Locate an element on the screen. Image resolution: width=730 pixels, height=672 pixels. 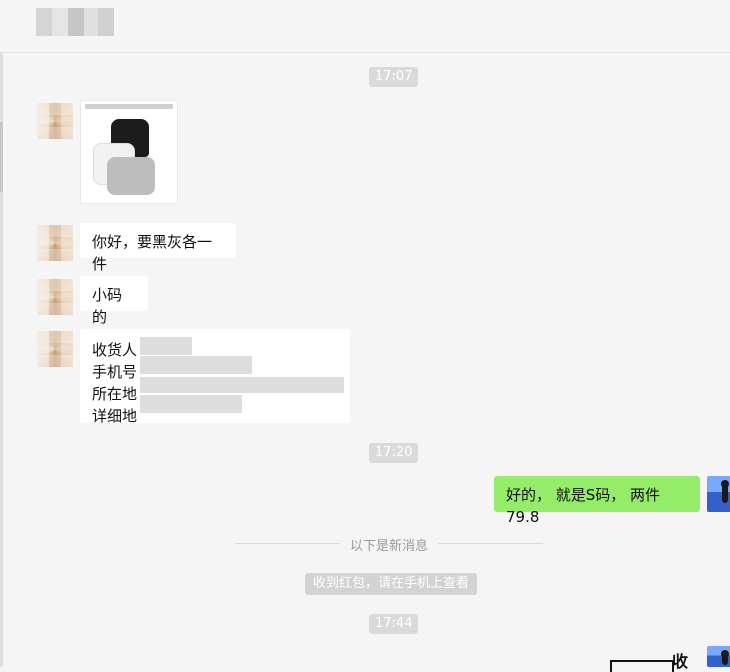
time-divider-1744: 17:44 is located at coordinates (394, 624).